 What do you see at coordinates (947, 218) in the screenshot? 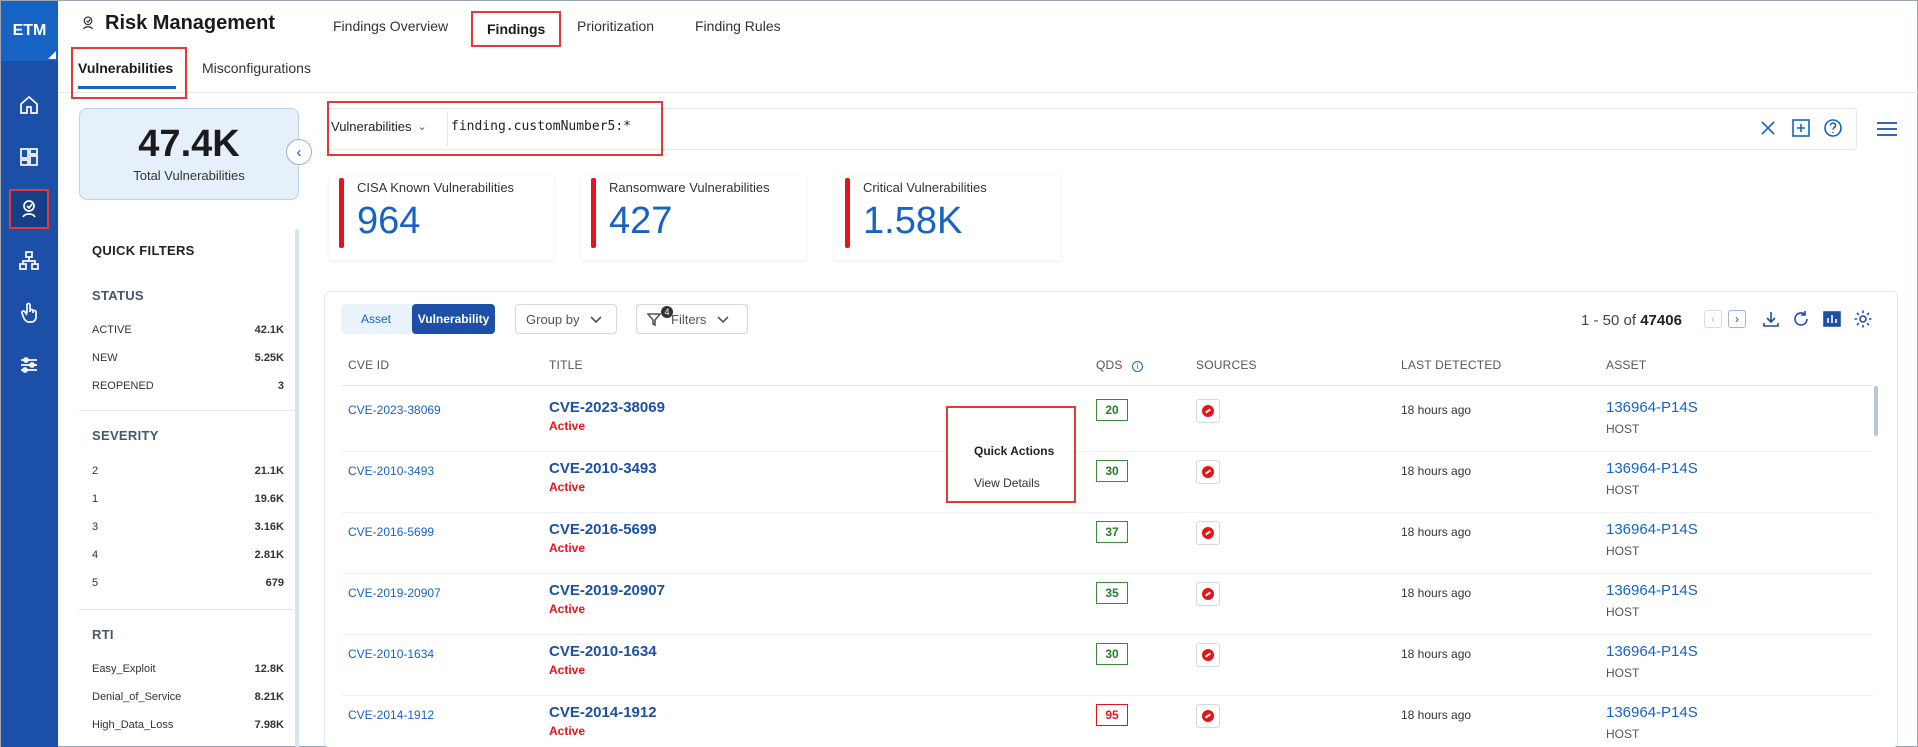
I see `stat-card-critical: Critical Vulnerabilities 1.58K` at bounding box center [947, 218].